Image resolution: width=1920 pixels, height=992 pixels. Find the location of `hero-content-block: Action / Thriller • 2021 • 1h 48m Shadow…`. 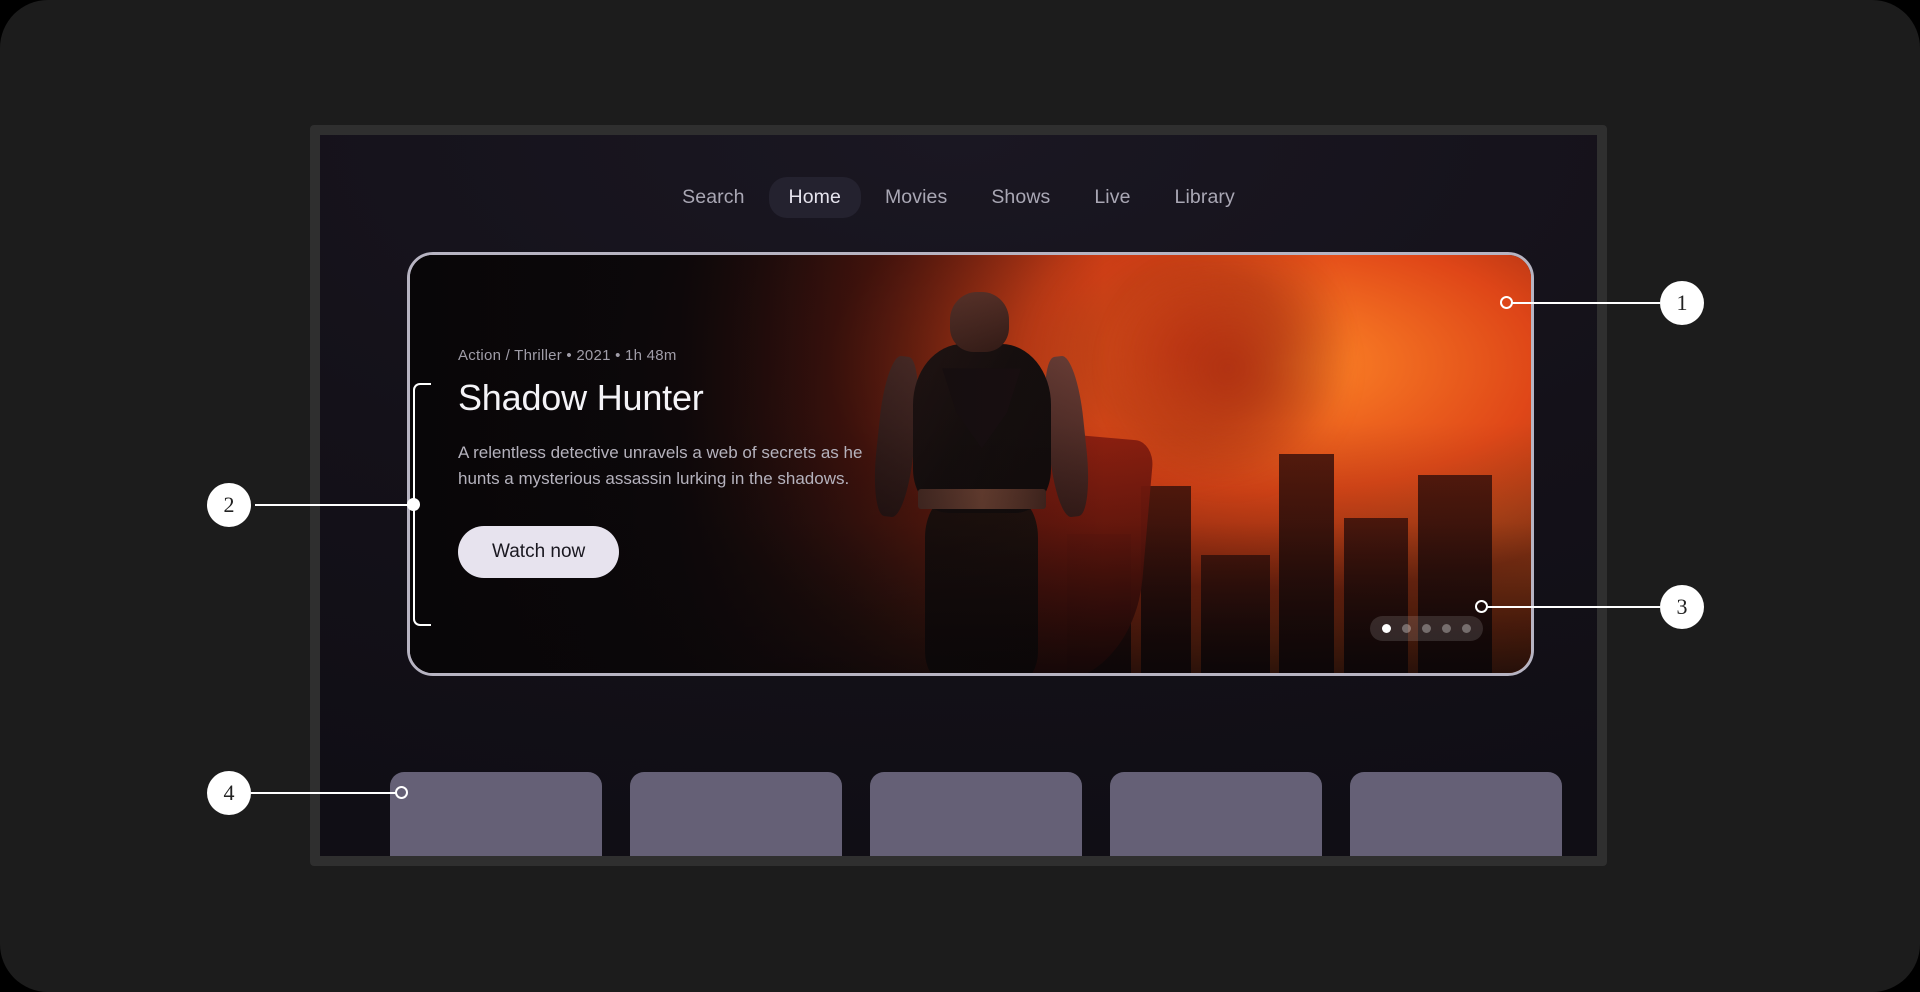

hero-content-block: Action / Thriller • 2021 • 1h 48m Shadow… is located at coordinates (698, 463).